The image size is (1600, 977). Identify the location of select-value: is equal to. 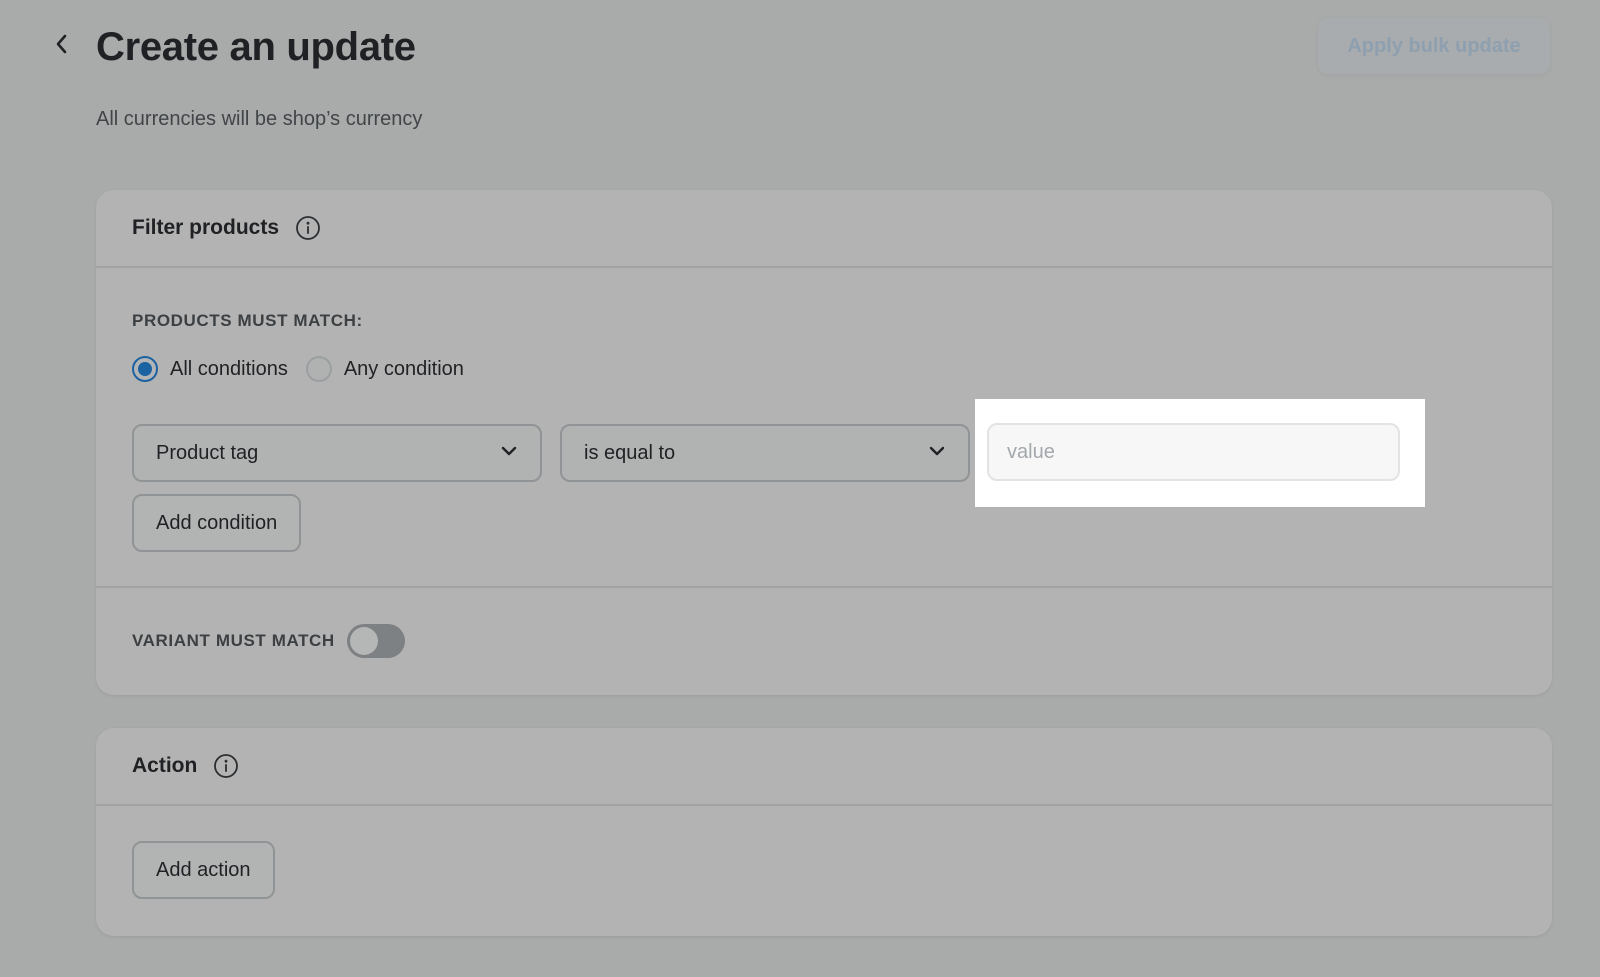
(630, 452).